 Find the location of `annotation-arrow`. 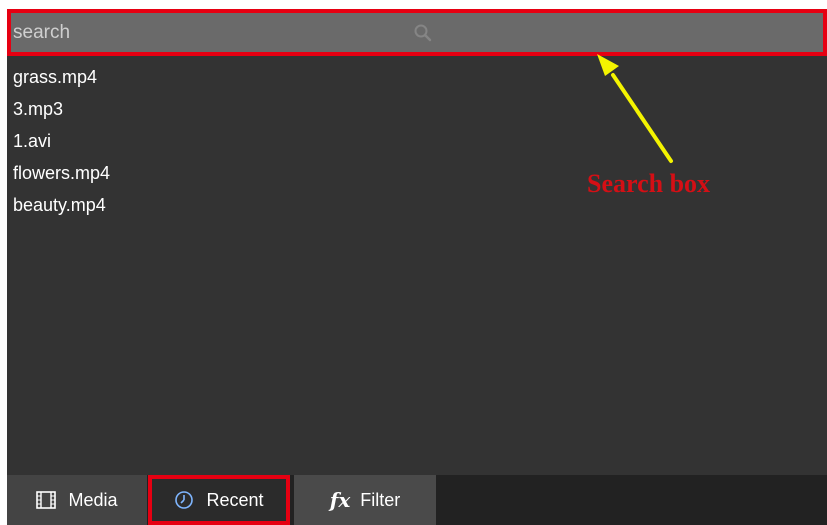

annotation-arrow is located at coordinates (635, 108).